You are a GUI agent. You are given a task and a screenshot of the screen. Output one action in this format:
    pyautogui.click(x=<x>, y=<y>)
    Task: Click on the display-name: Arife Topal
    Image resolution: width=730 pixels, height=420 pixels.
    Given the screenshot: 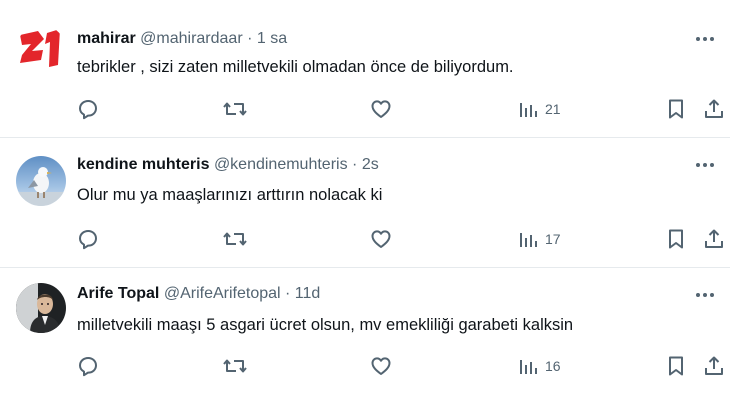 What is the action you would take?
    pyautogui.click(x=118, y=293)
    